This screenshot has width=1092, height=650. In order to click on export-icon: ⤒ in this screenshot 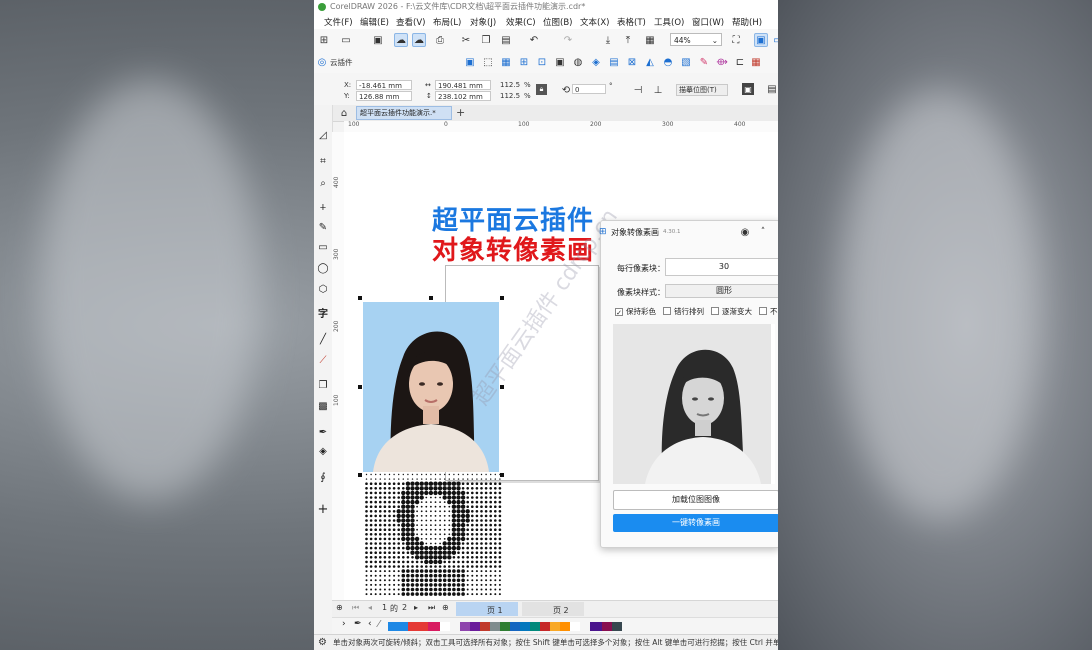, I will do `click(628, 40)`.